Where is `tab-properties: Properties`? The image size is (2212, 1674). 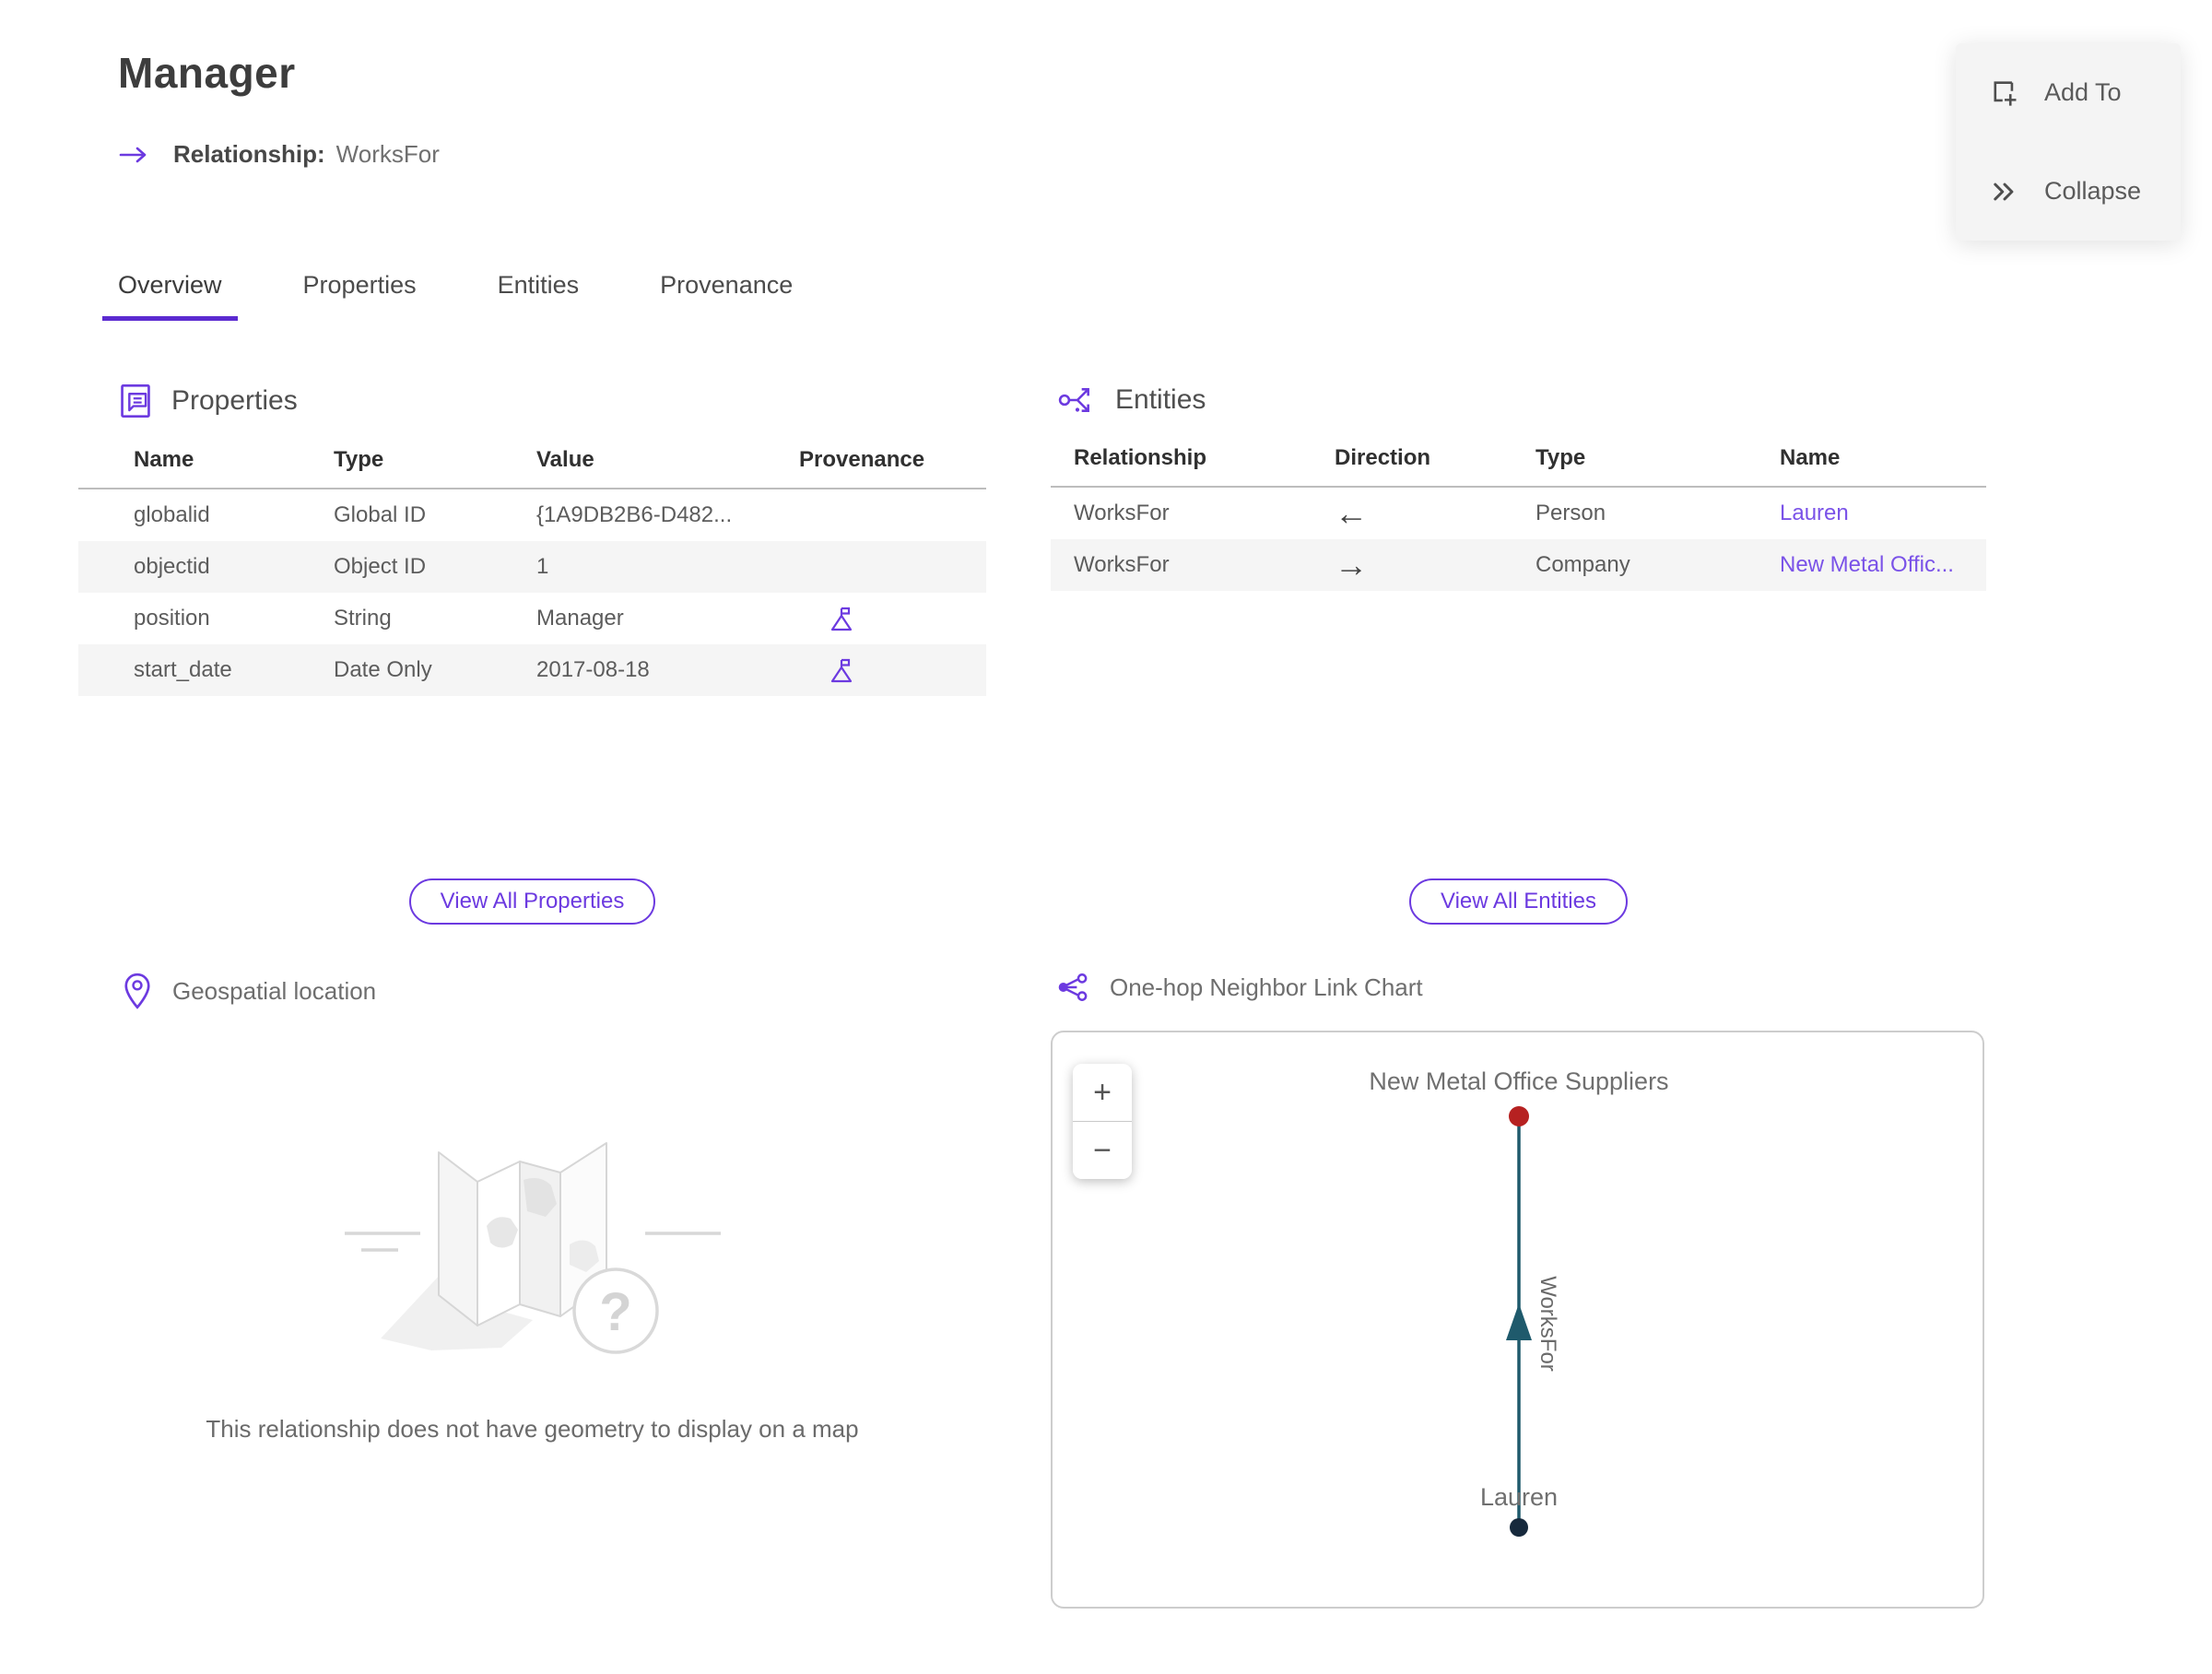 tab-properties: Properties is located at coordinates (360, 296).